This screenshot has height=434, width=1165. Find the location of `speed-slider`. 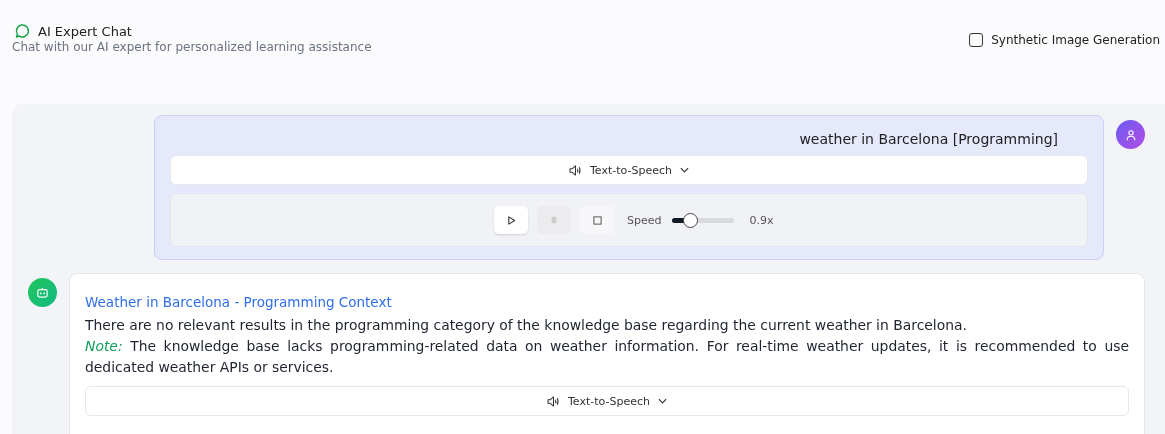

speed-slider is located at coordinates (703, 220).